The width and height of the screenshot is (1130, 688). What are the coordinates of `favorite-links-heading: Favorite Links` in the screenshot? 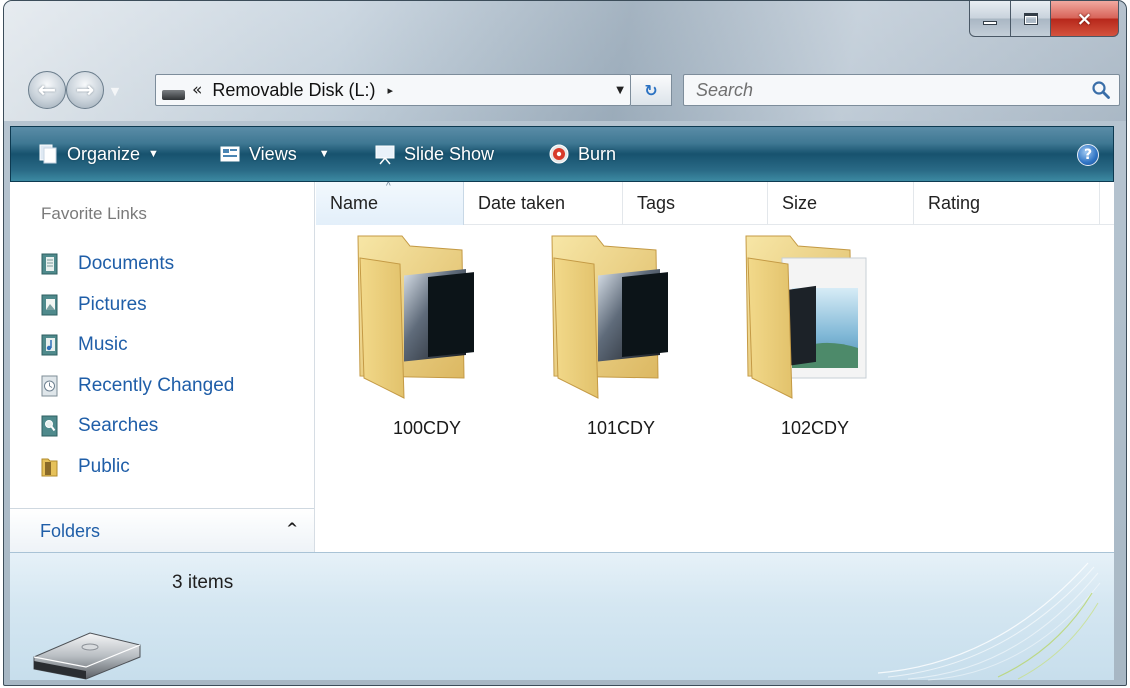 It's located at (94, 213).